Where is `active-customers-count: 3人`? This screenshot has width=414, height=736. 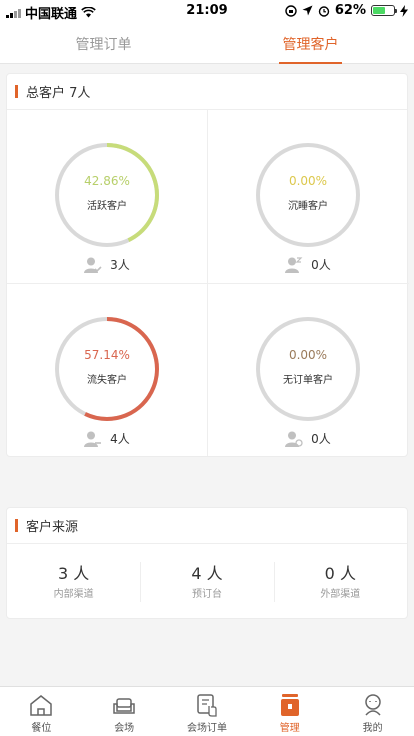
active-customers-count: 3人 is located at coordinates (120, 265).